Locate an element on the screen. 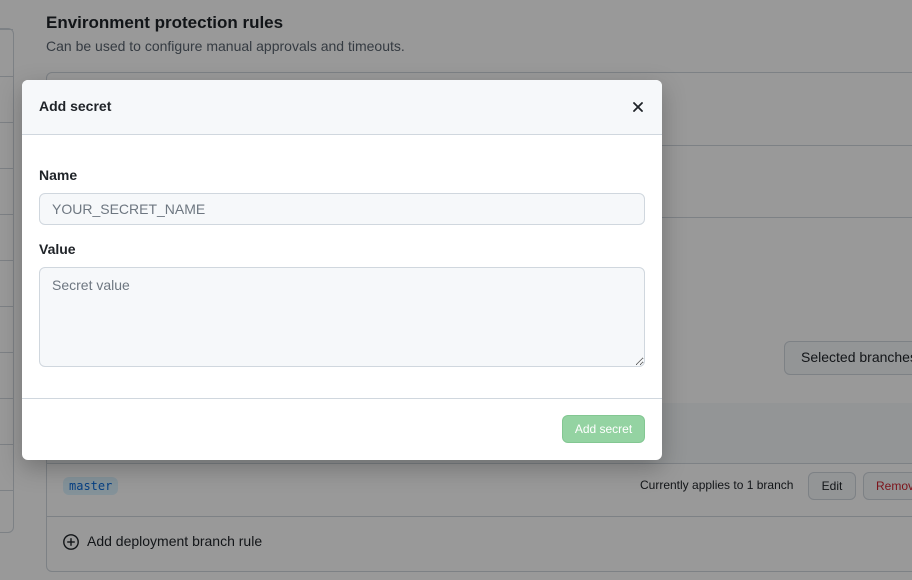 Image resolution: width=912 pixels, height=580 pixels. close-icon is located at coordinates (638, 107).